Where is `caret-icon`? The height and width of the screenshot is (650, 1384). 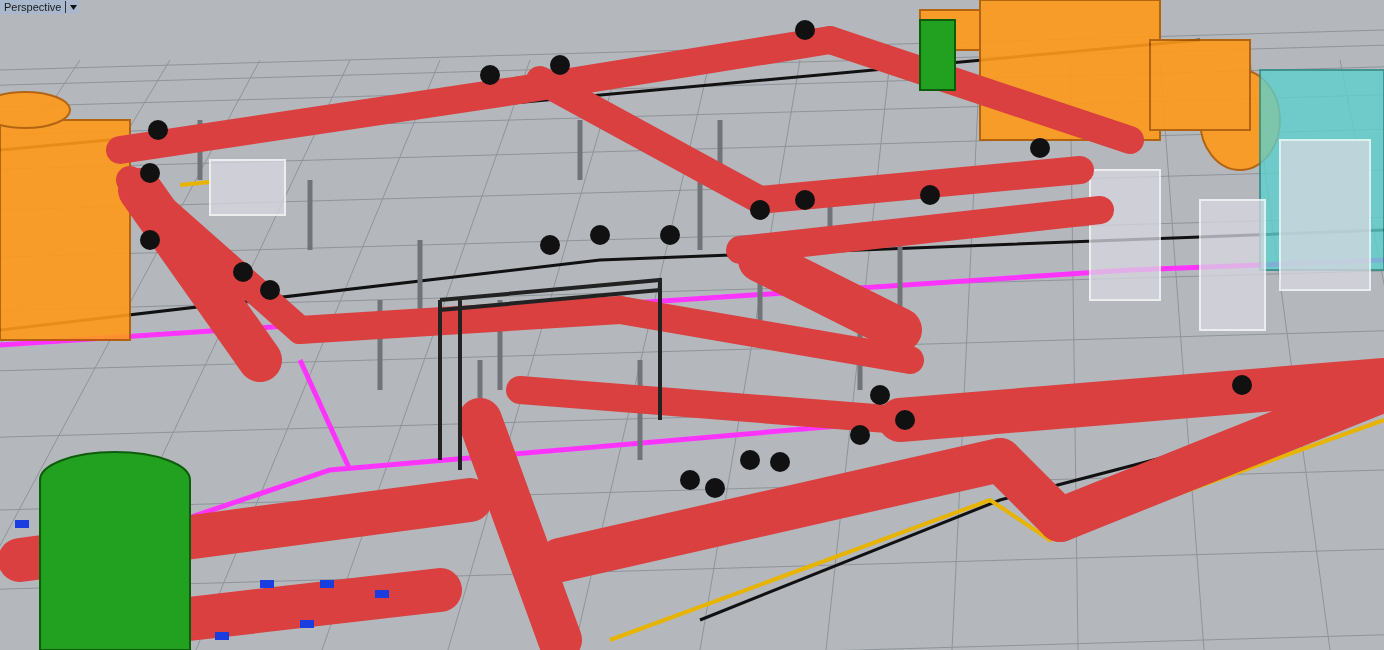 caret-icon is located at coordinates (74, 7).